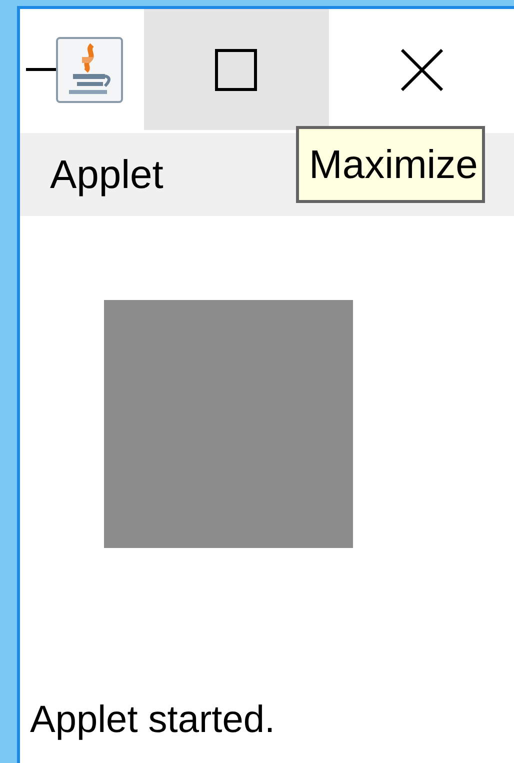  I want to click on maximize-button, so click(237, 69).